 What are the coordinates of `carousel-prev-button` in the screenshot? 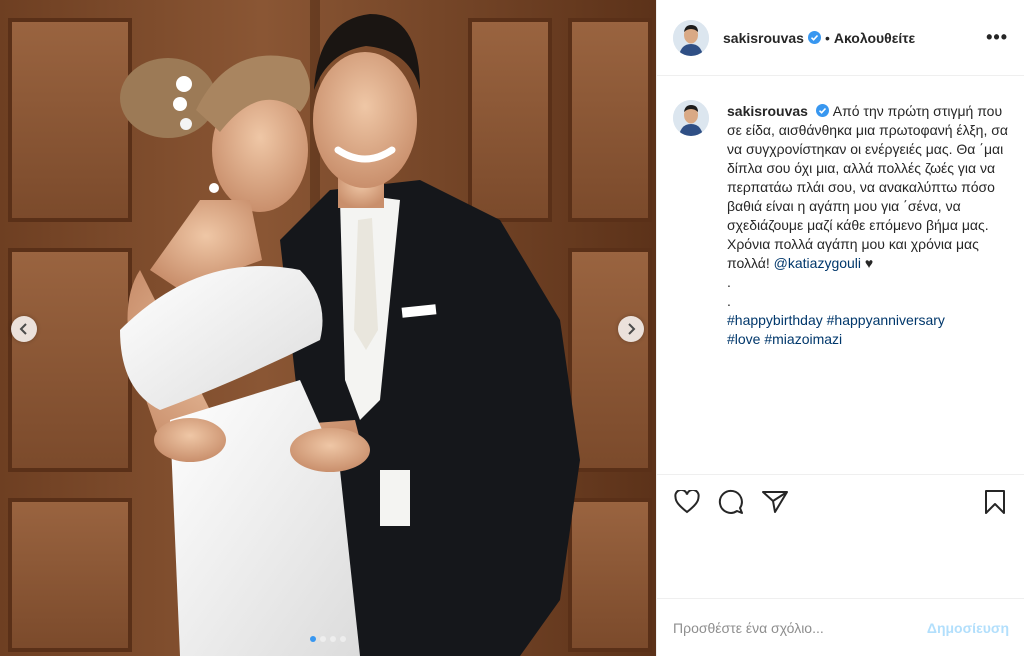 It's located at (24, 329).